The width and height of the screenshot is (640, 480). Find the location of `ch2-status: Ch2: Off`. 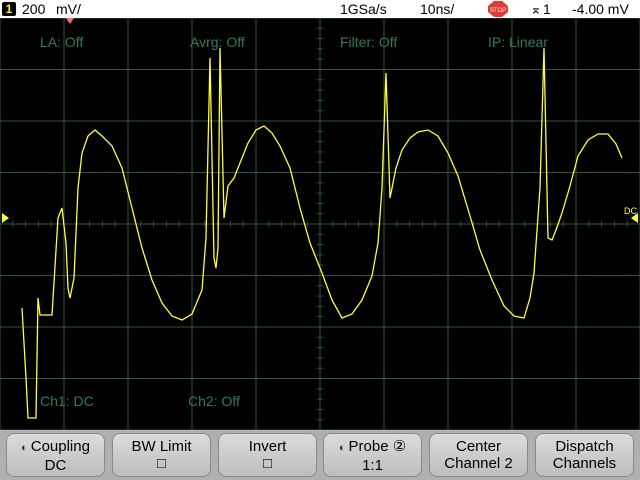

ch2-status: Ch2: Off is located at coordinates (214, 401).